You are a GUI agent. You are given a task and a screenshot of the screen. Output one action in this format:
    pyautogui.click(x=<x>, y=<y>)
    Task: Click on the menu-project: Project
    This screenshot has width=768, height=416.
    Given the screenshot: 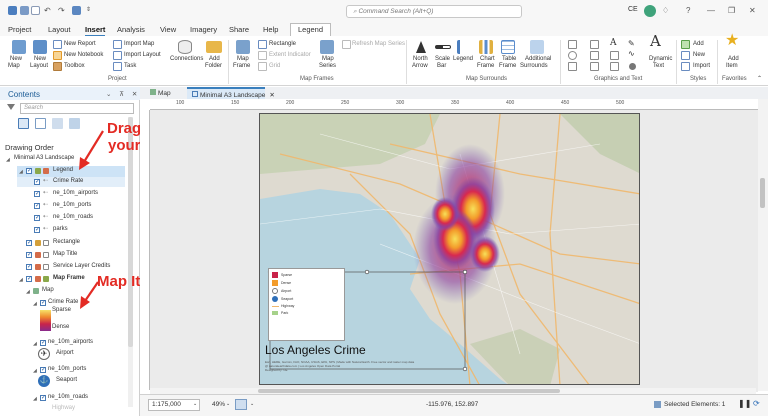 What is the action you would take?
    pyautogui.click(x=19, y=29)
    